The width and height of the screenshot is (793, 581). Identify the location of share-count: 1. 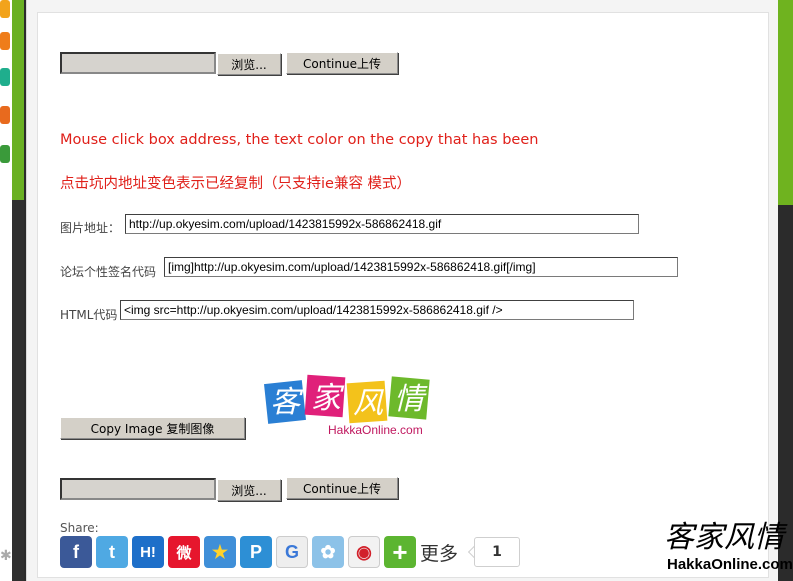
(497, 552).